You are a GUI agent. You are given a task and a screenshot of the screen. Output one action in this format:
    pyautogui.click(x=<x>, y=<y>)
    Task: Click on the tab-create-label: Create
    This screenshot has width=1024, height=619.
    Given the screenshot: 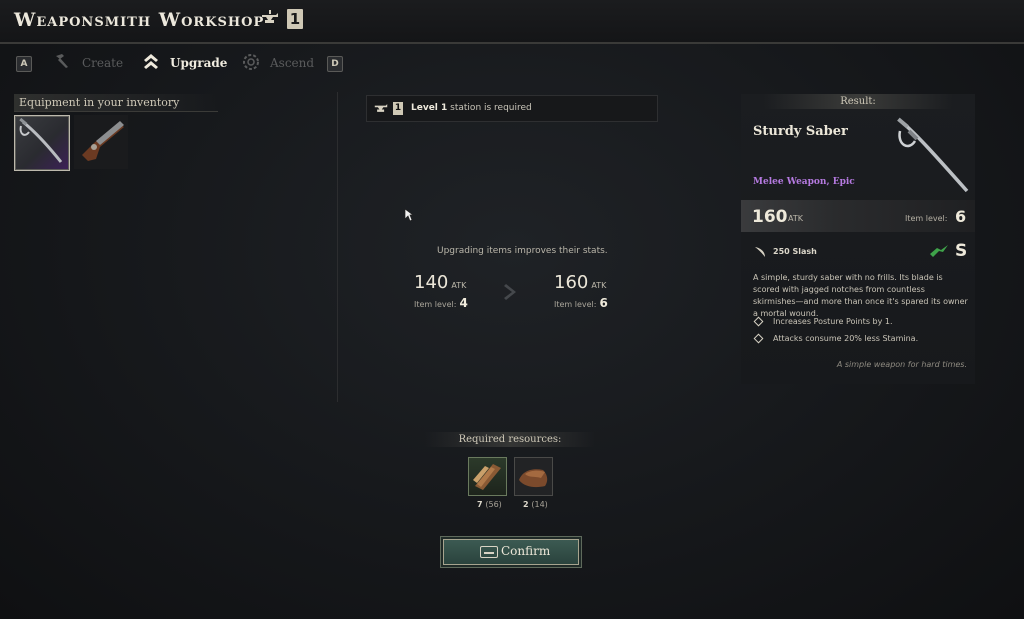 What is the action you would take?
    pyautogui.click(x=103, y=63)
    